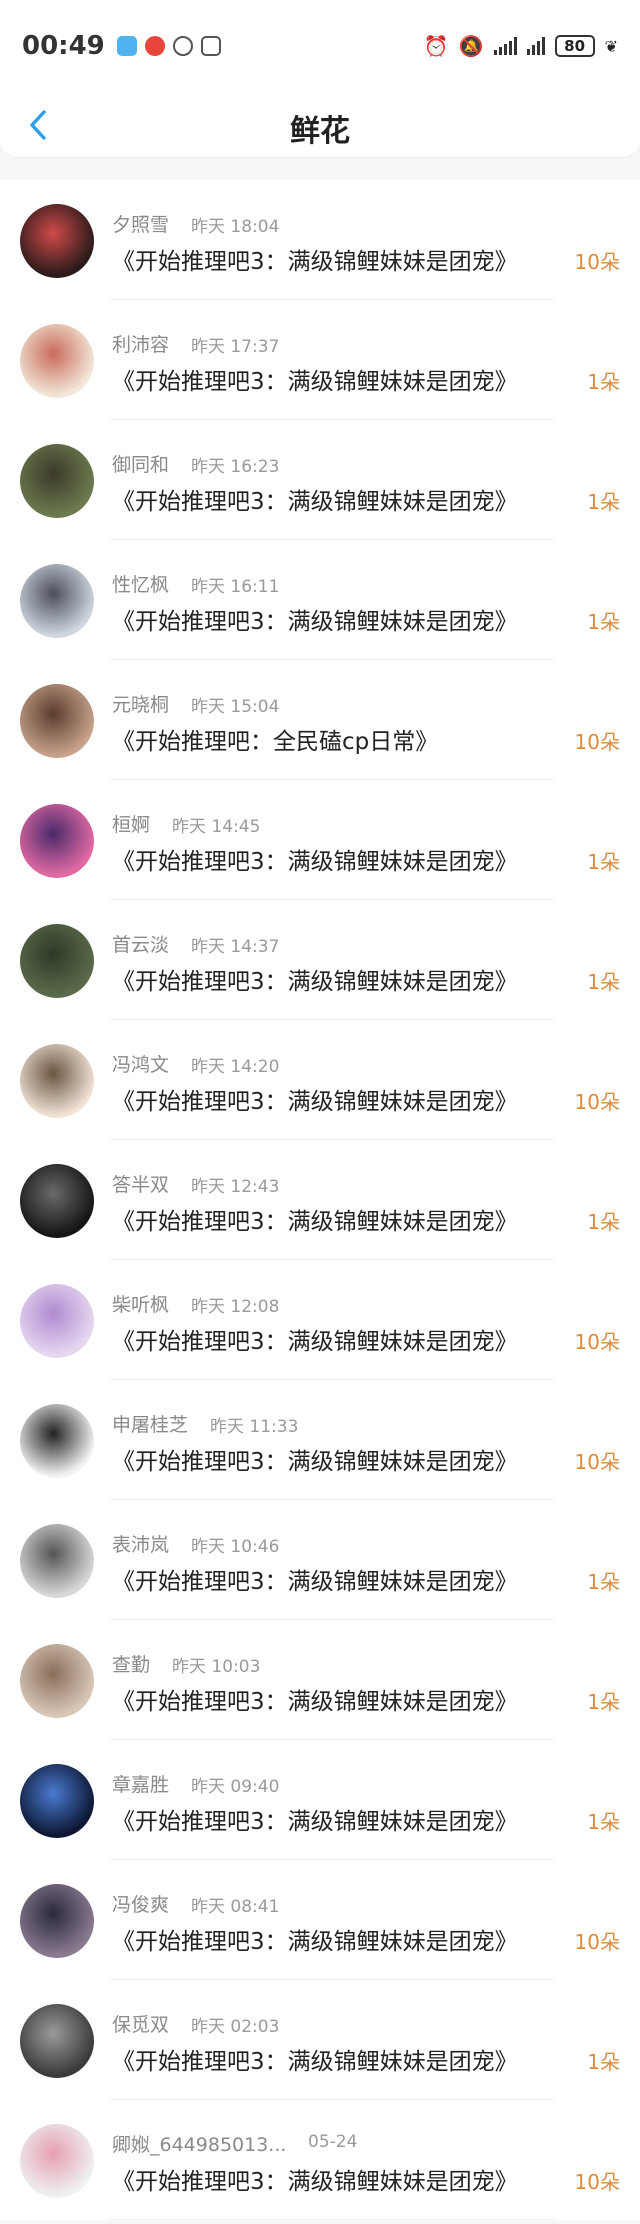  I want to click on weibo-app-icon, so click(154, 46).